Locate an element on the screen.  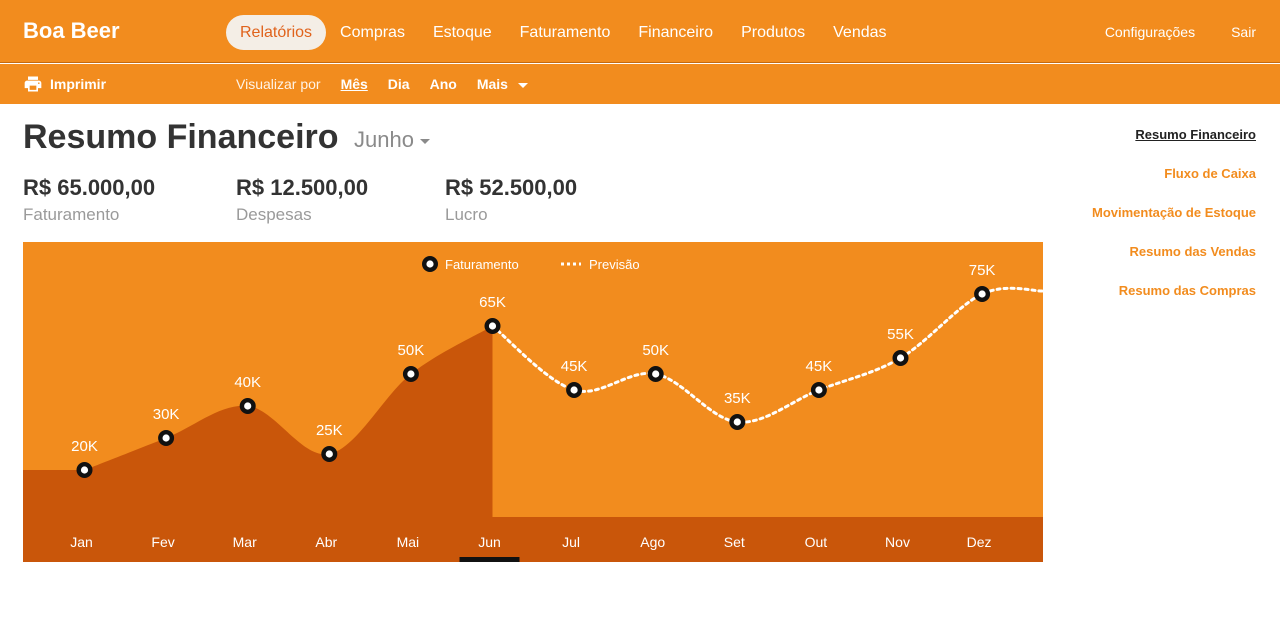
month-selector: Junho is located at coordinates (392, 140).